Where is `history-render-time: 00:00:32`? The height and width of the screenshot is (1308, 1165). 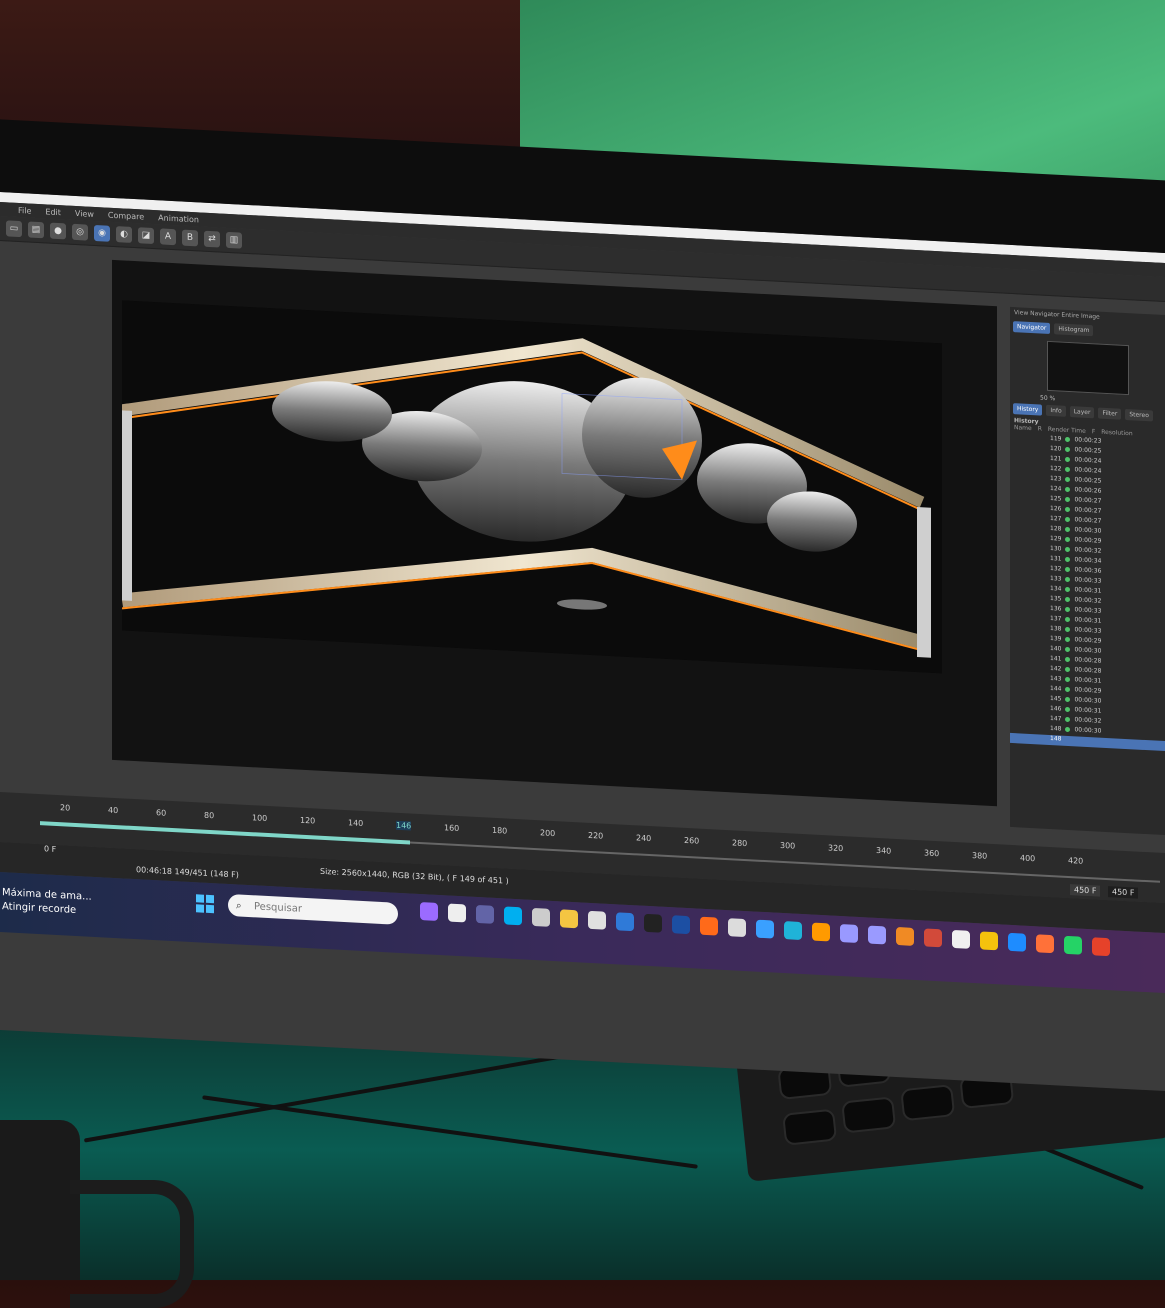
history-render-time: 00:00:32 is located at coordinates (1088, 550).